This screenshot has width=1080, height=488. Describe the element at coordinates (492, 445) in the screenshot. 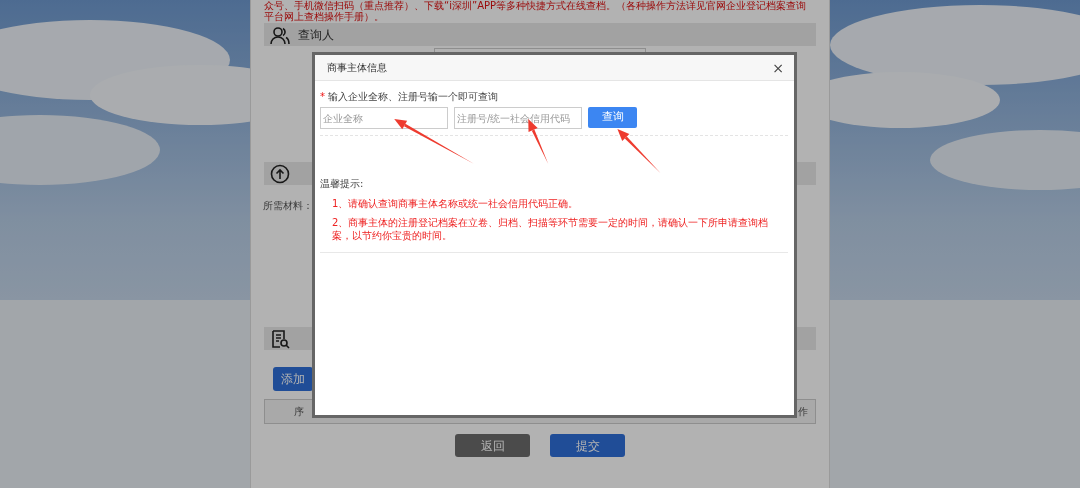

I see `back-button: 返回` at that location.